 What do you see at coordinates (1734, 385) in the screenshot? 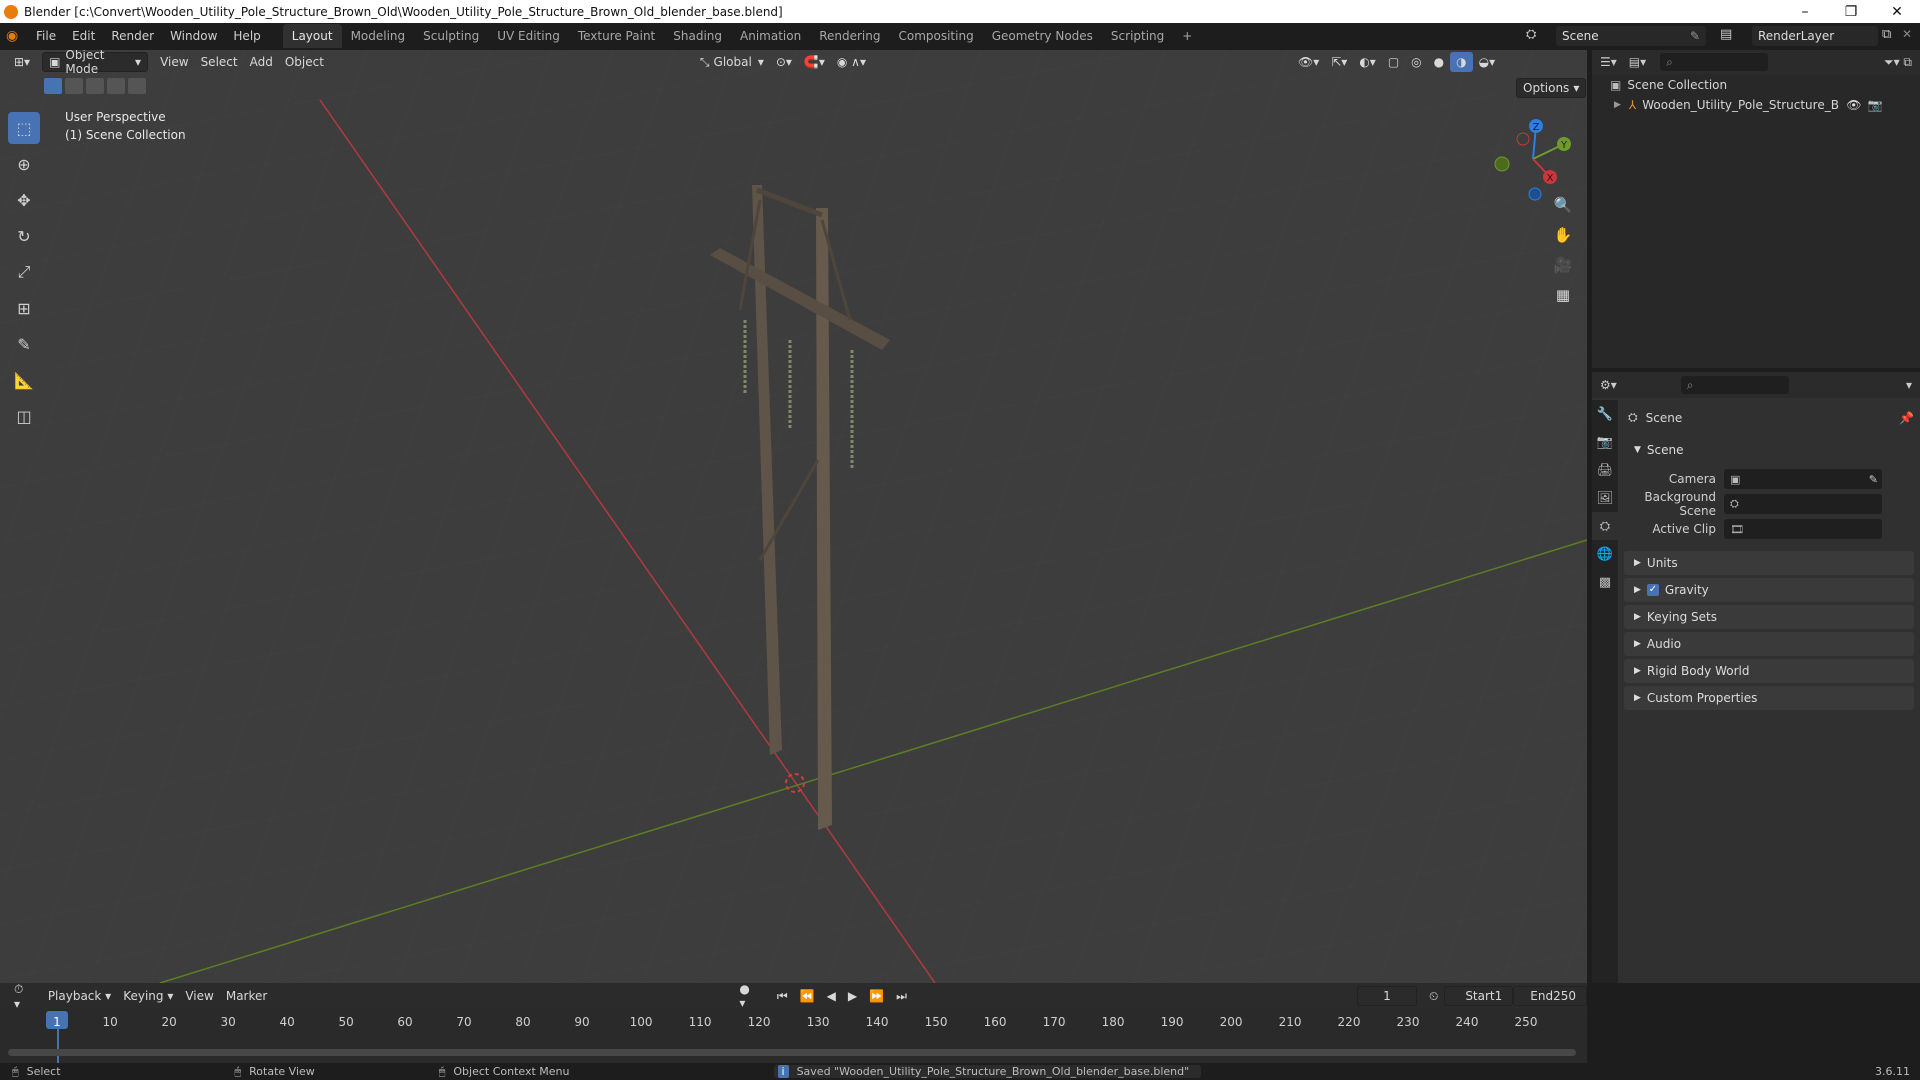
I see `properties-search-input: ⌕` at bounding box center [1734, 385].